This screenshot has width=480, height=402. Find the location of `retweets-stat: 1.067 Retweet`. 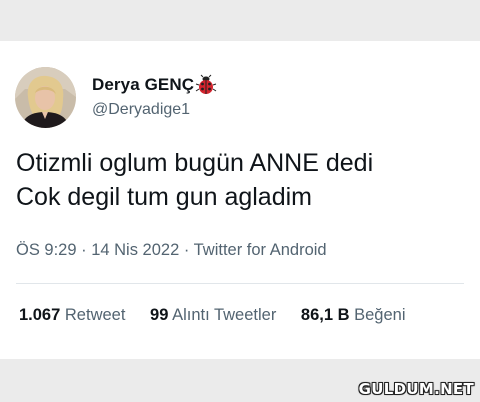

retweets-stat: 1.067 Retweet is located at coordinates (72, 315).